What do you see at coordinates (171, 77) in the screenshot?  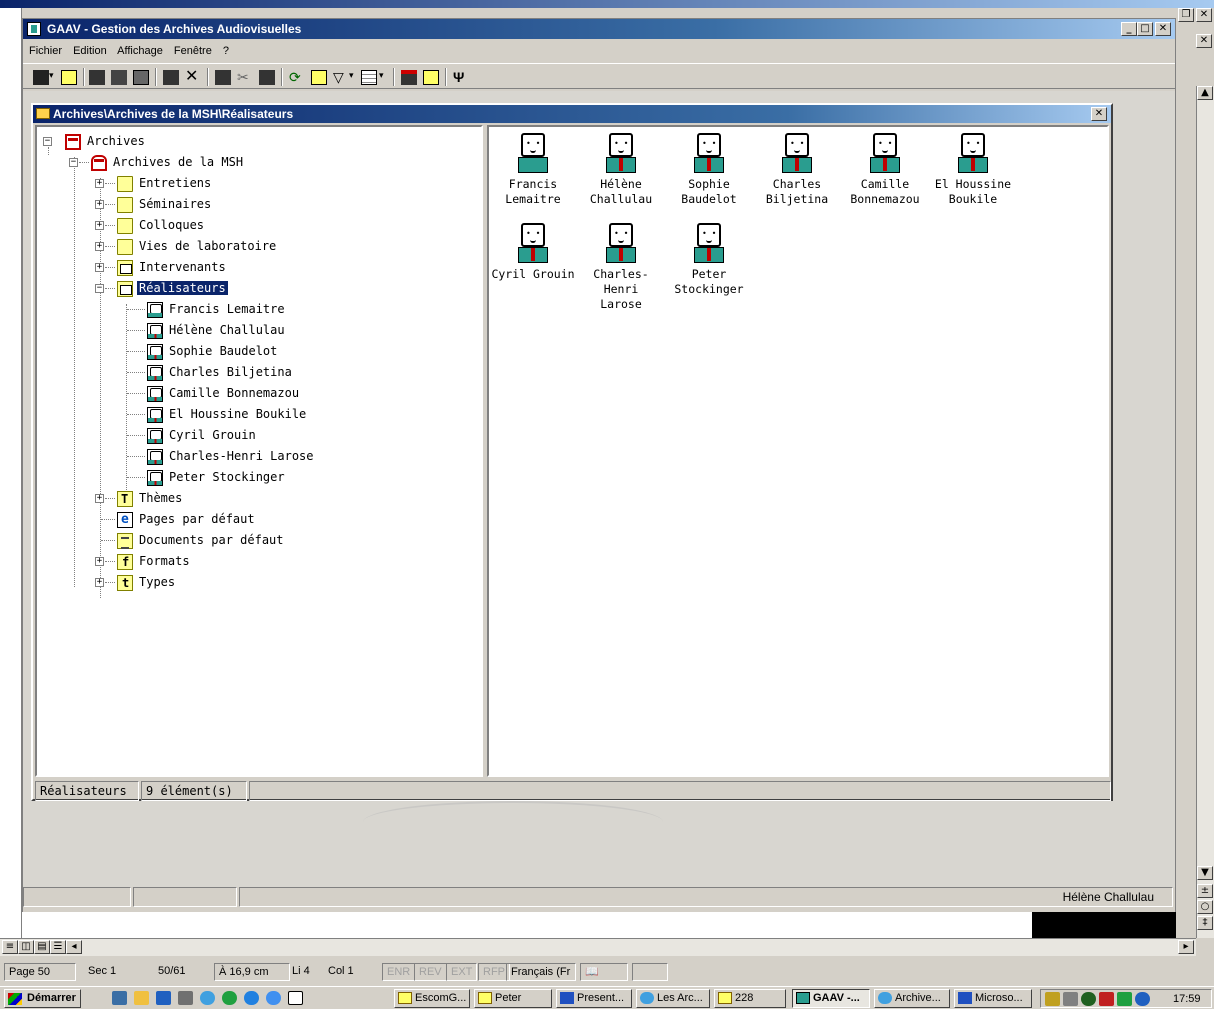 I see `rename-icon` at bounding box center [171, 77].